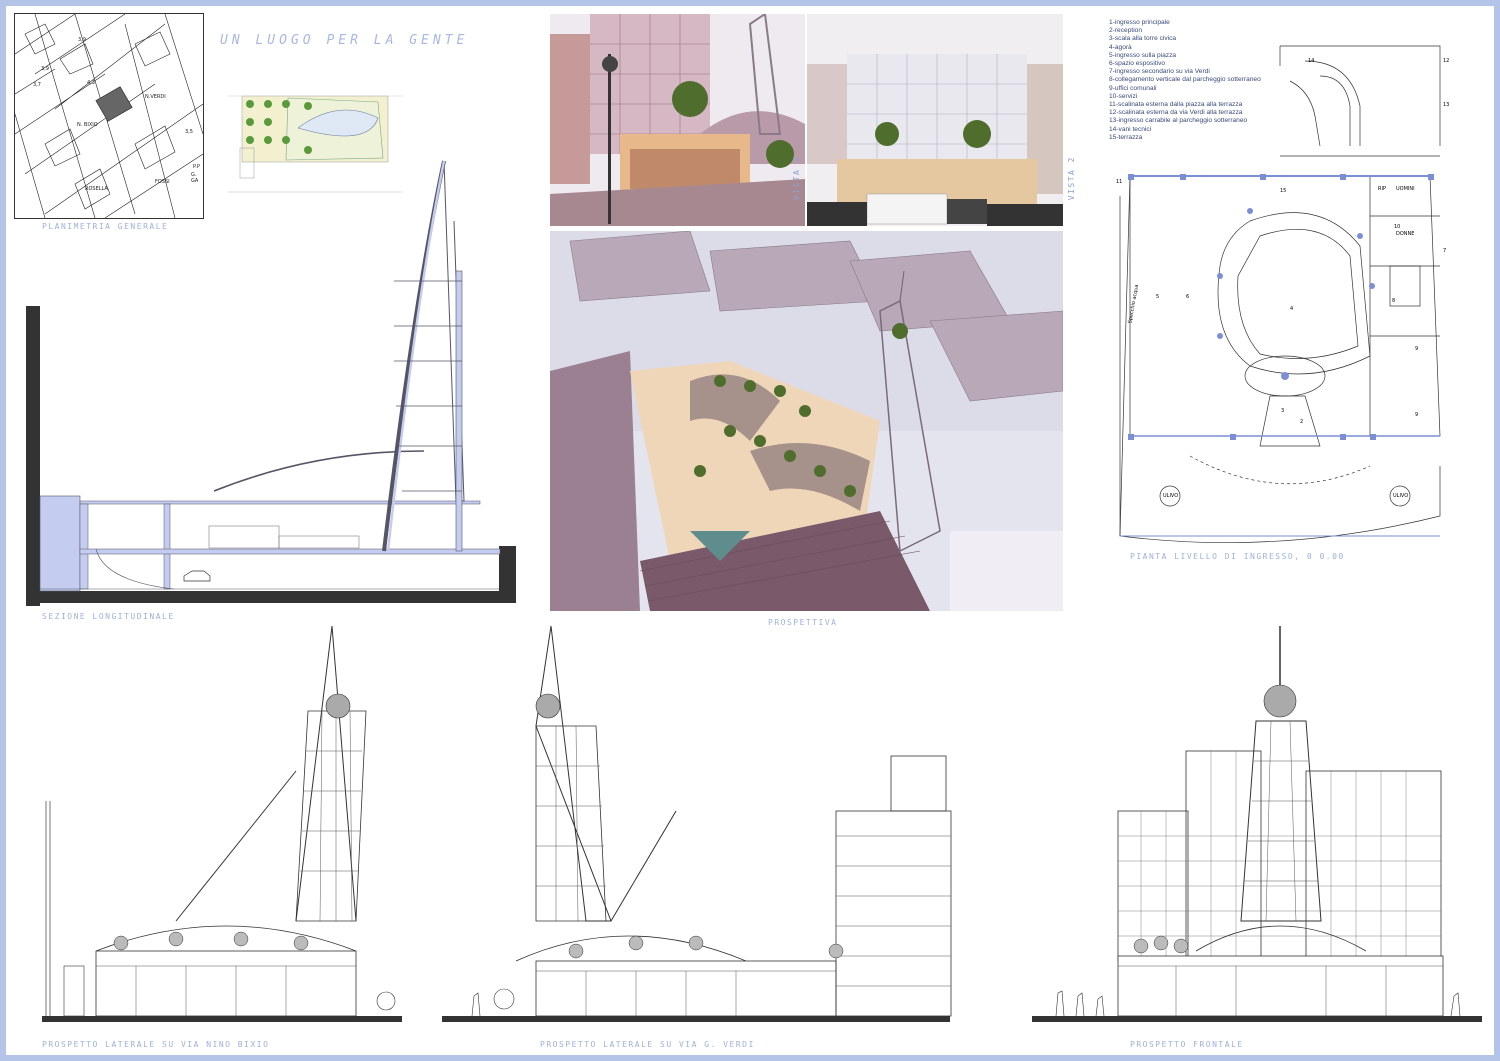 Image resolution: width=1500 pixels, height=1061 pixels. Describe the element at coordinates (1446, 61) in the screenshot. I see `plan-label-12: 12` at that location.